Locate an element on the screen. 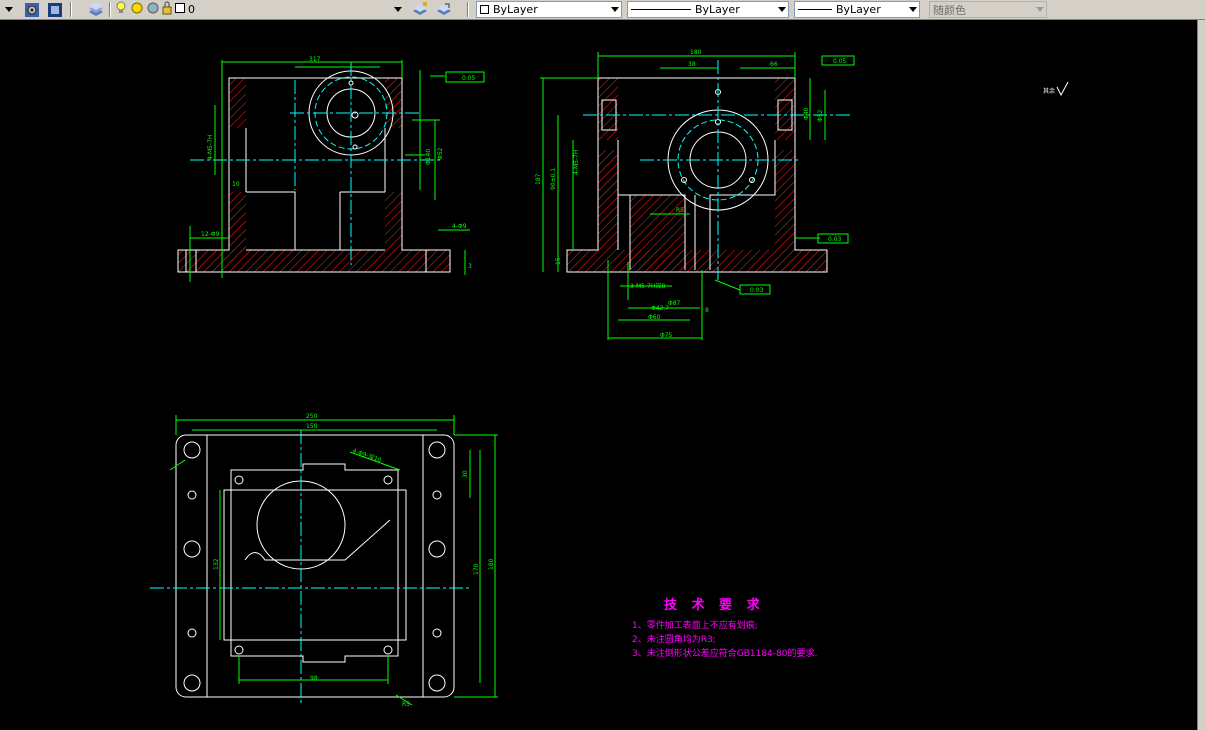  housing-bolt-holes is located at coordinates (313, 565).